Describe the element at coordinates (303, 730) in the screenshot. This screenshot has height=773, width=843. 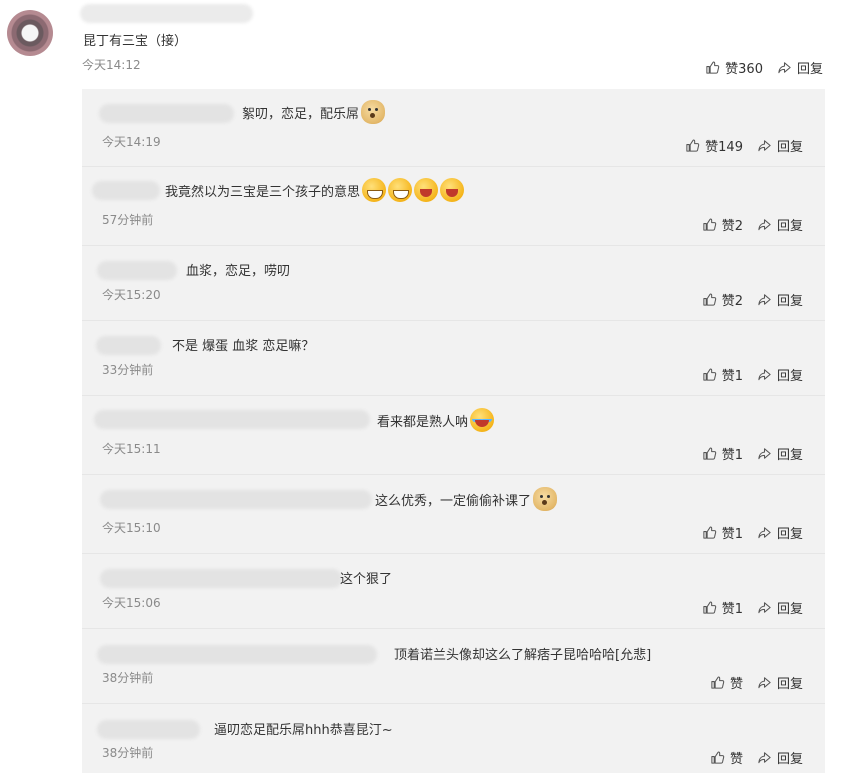
I see `reply-text: 逼叨恋足配乐屌hhh恭喜昆汀~` at that location.